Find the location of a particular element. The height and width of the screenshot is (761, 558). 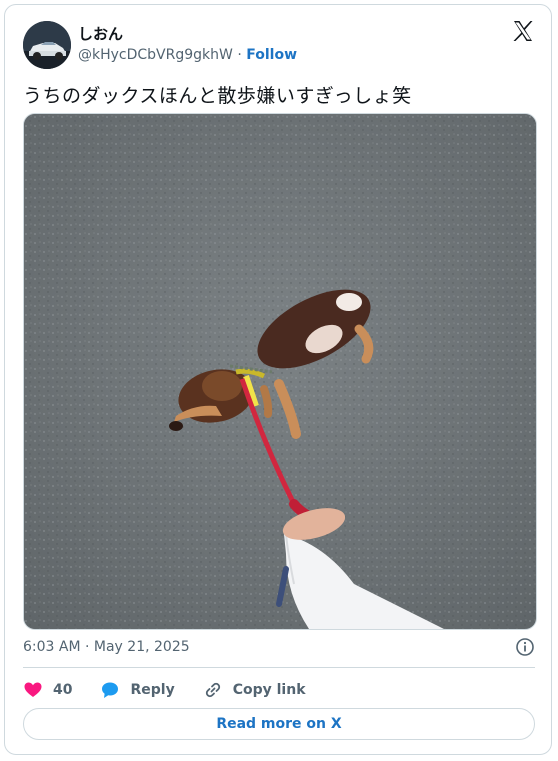

copy-link-label: Copy link is located at coordinates (269, 690).